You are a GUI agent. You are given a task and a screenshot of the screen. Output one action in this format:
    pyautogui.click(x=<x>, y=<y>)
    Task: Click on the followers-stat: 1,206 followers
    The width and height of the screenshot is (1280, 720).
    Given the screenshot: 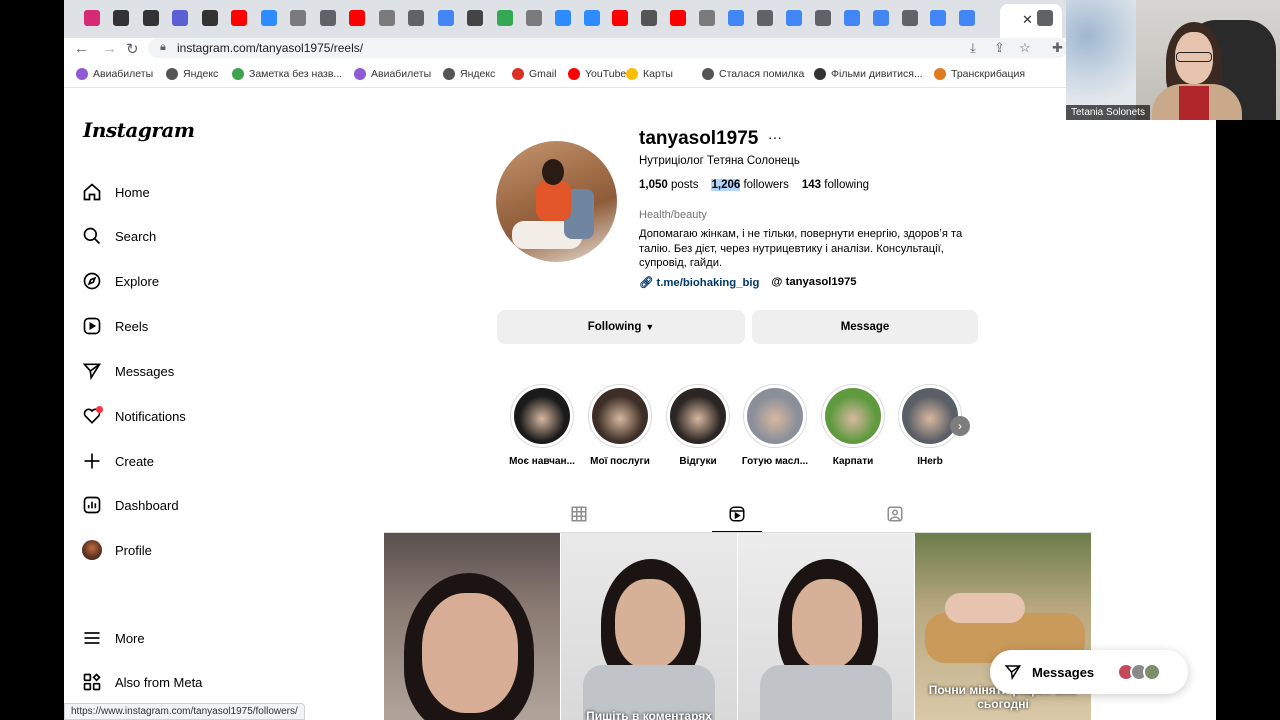 What is the action you would take?
    pyautogui.click(x=750, y=185)
    